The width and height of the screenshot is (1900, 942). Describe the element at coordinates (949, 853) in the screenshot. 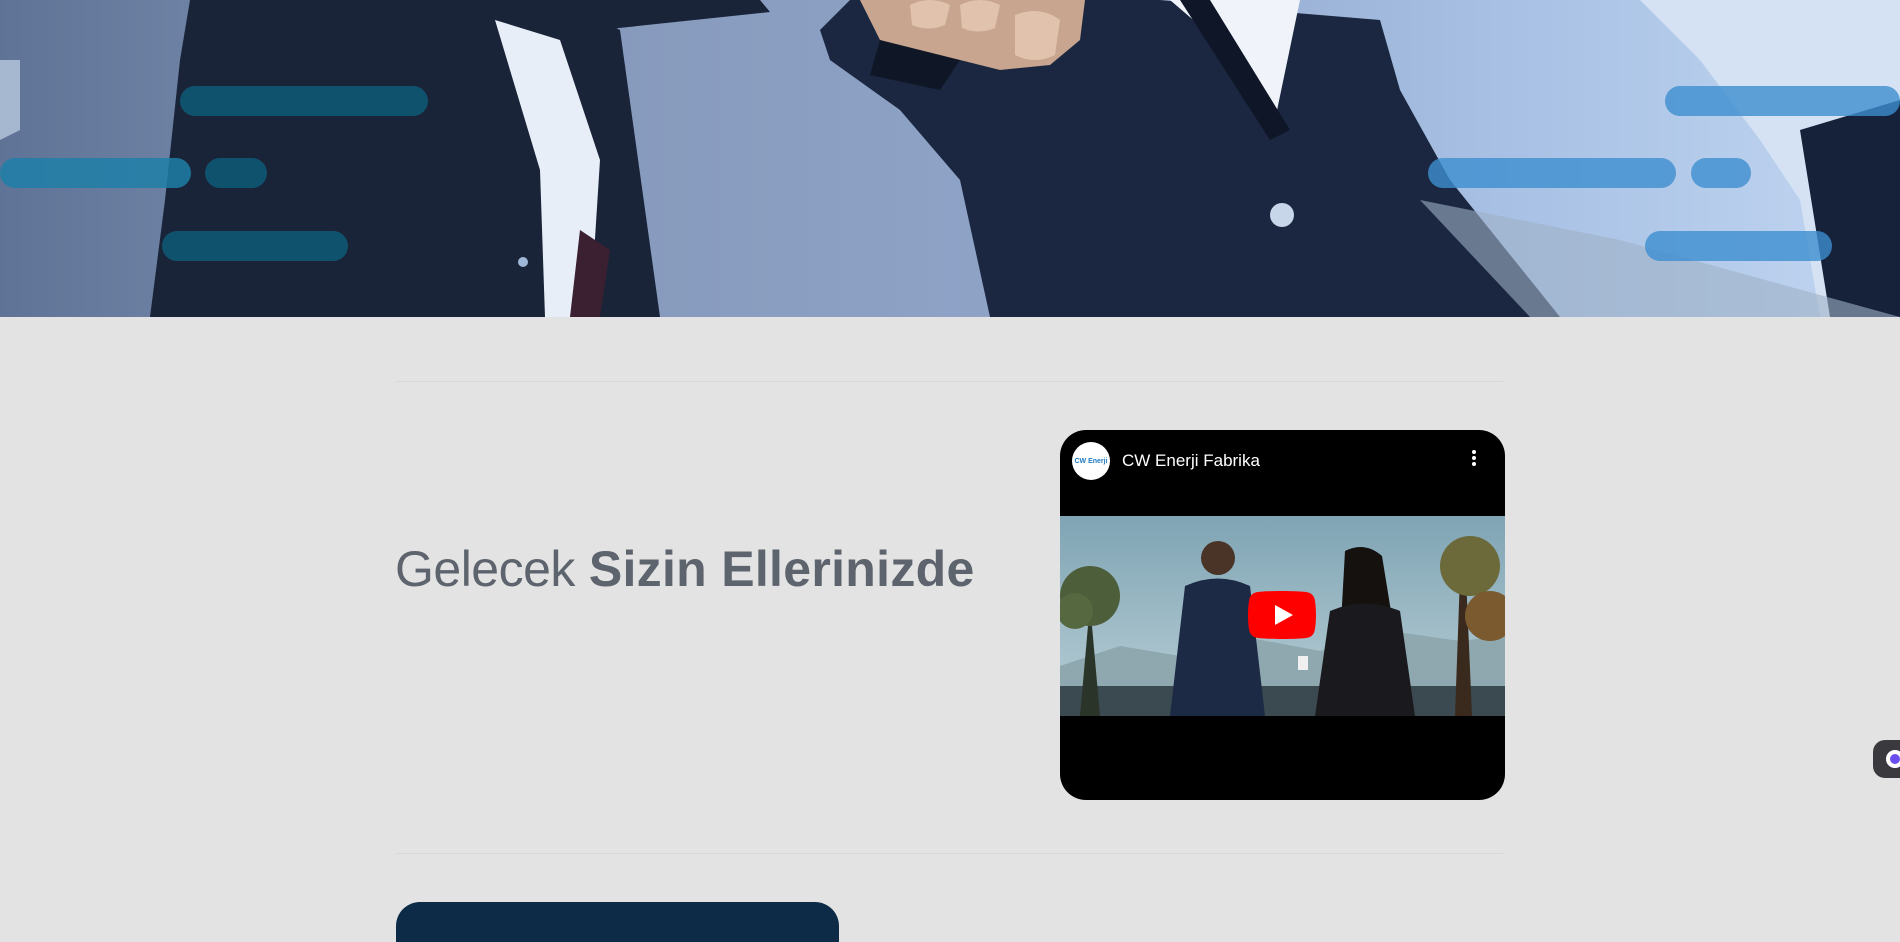

I see `section-divider-bottom` at that location.